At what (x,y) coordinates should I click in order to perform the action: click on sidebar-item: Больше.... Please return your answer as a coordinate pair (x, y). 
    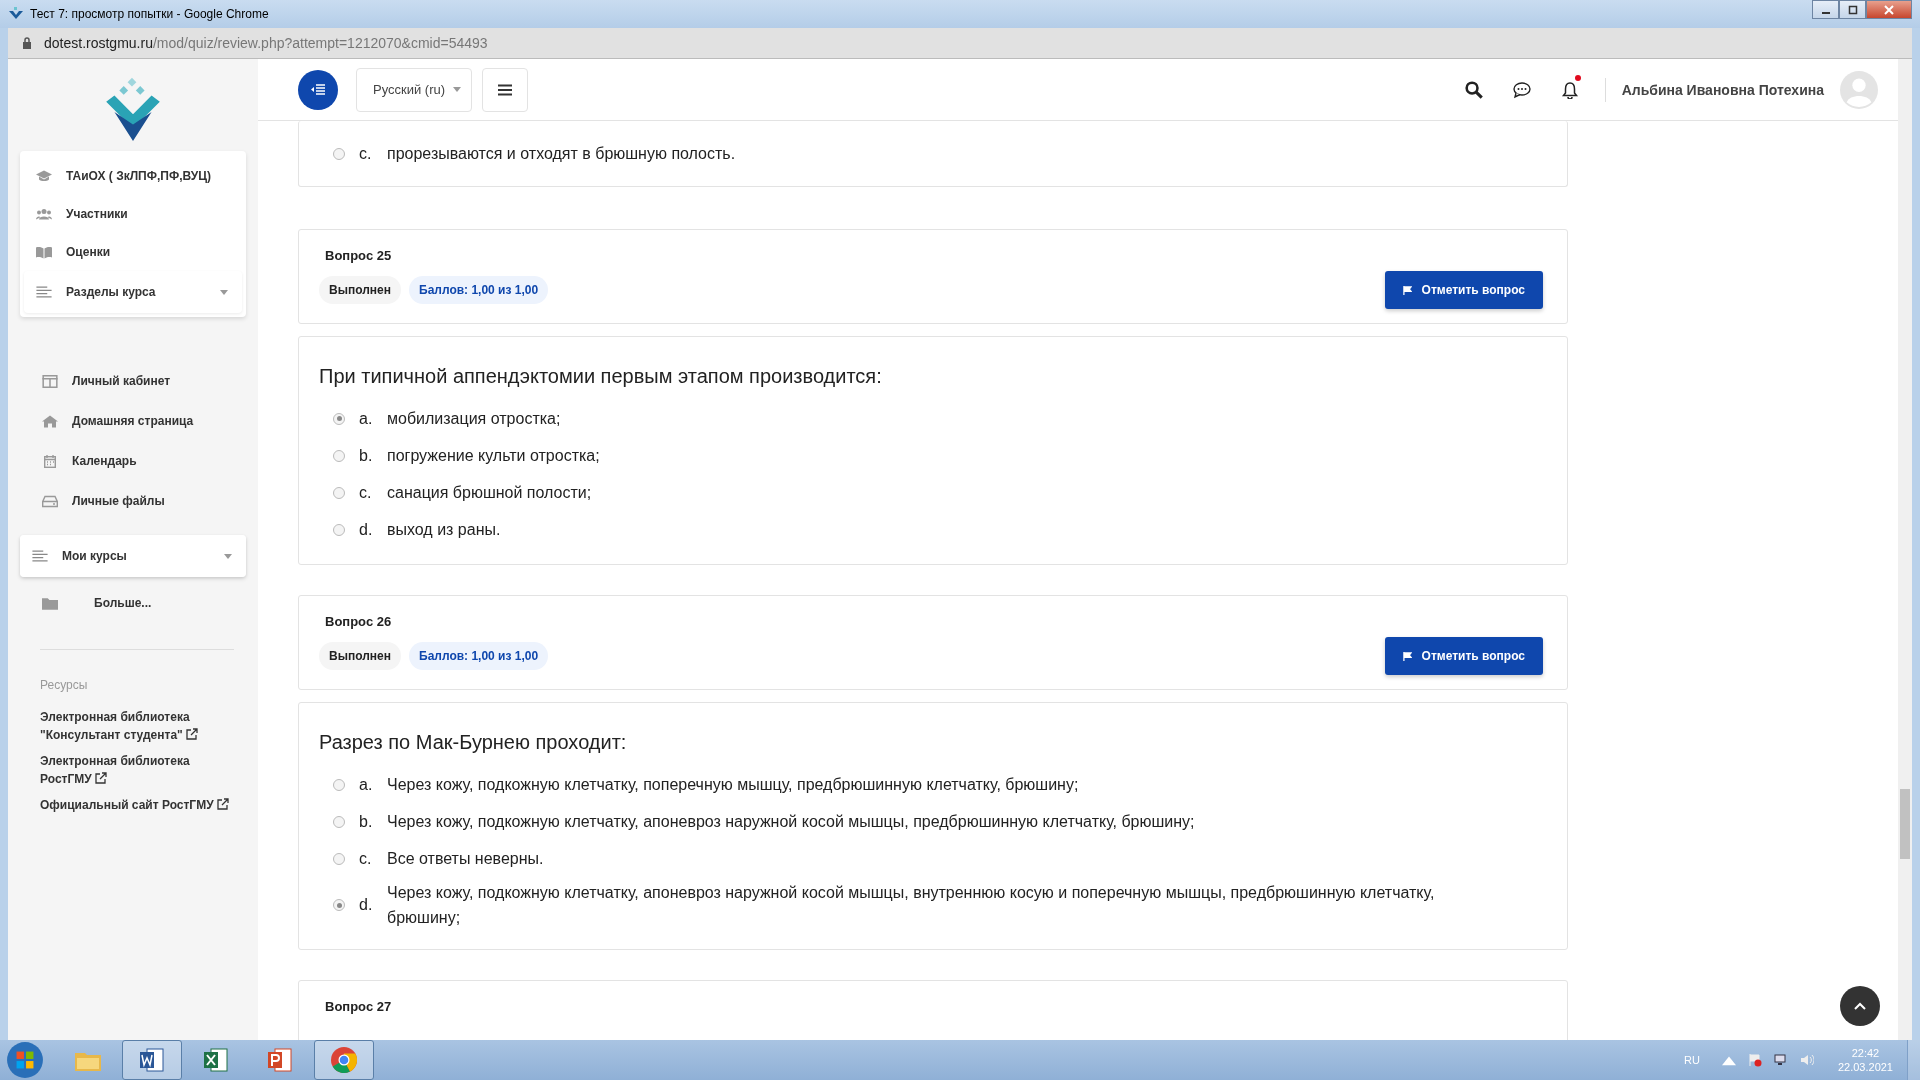
    Looking at the image, I should click on (133, 603).